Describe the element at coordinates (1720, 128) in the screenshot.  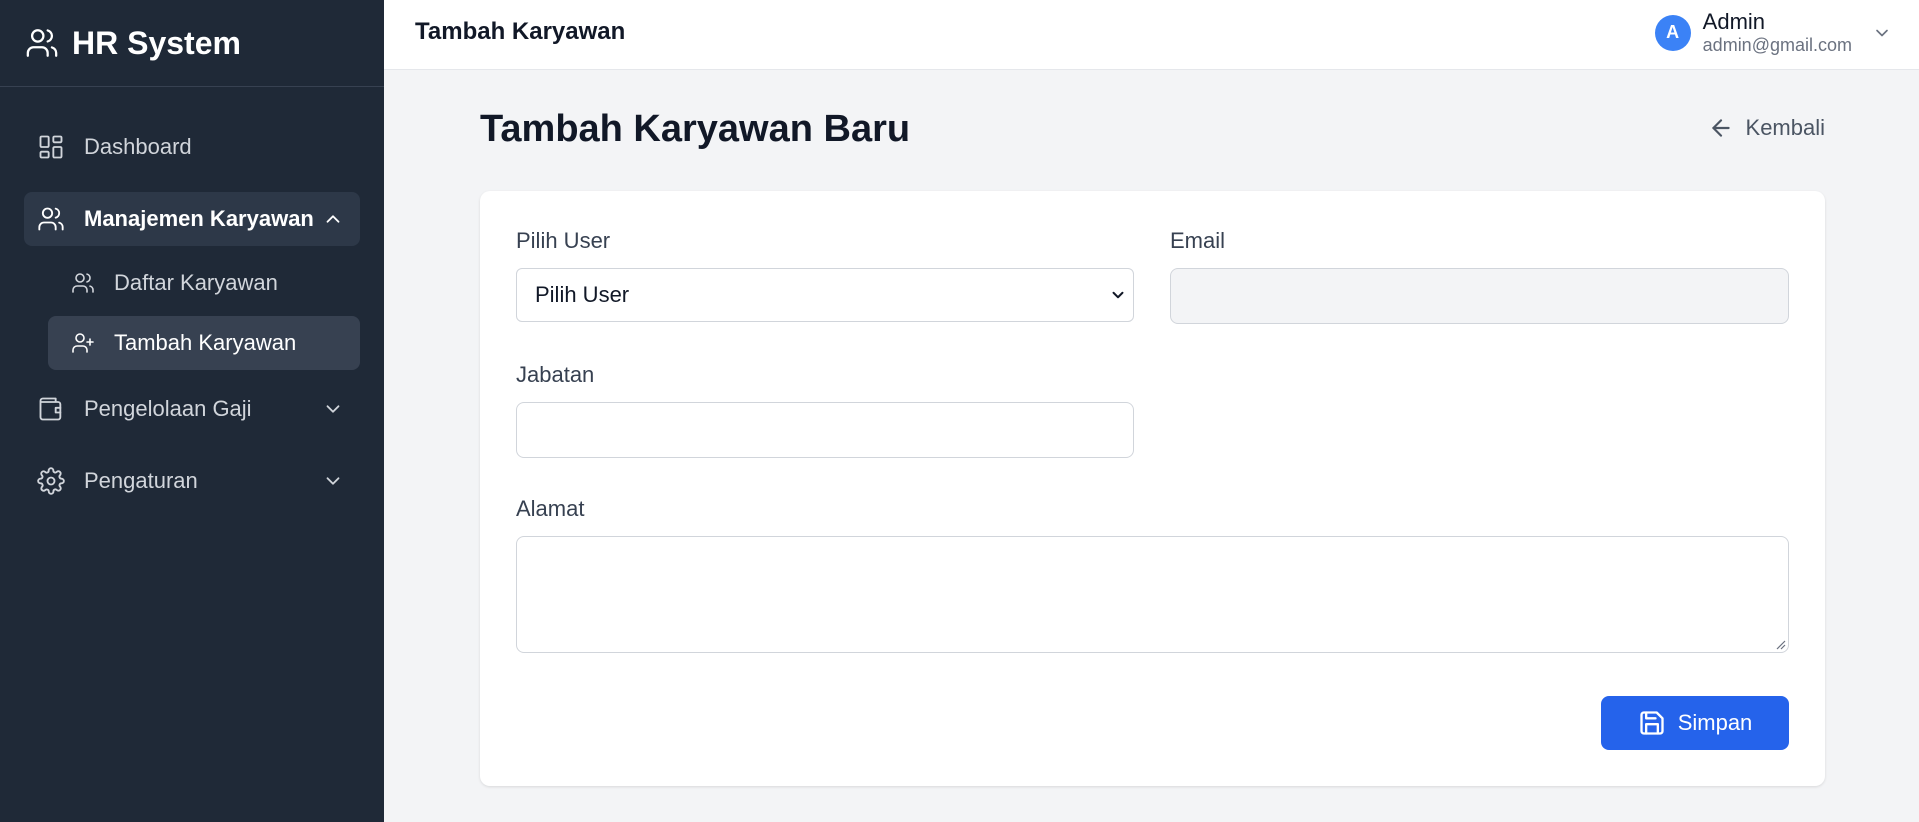
I see `arrow-left-icon` at that location.